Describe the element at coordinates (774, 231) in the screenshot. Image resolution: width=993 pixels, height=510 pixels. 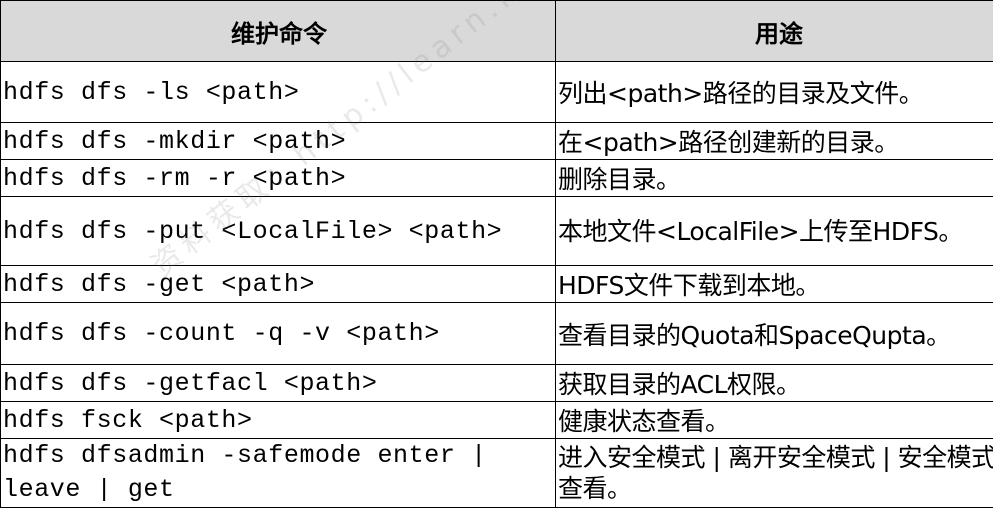
I see `usage-cell: 本地文件<LocalFile>上传至HDFS。` at that location.